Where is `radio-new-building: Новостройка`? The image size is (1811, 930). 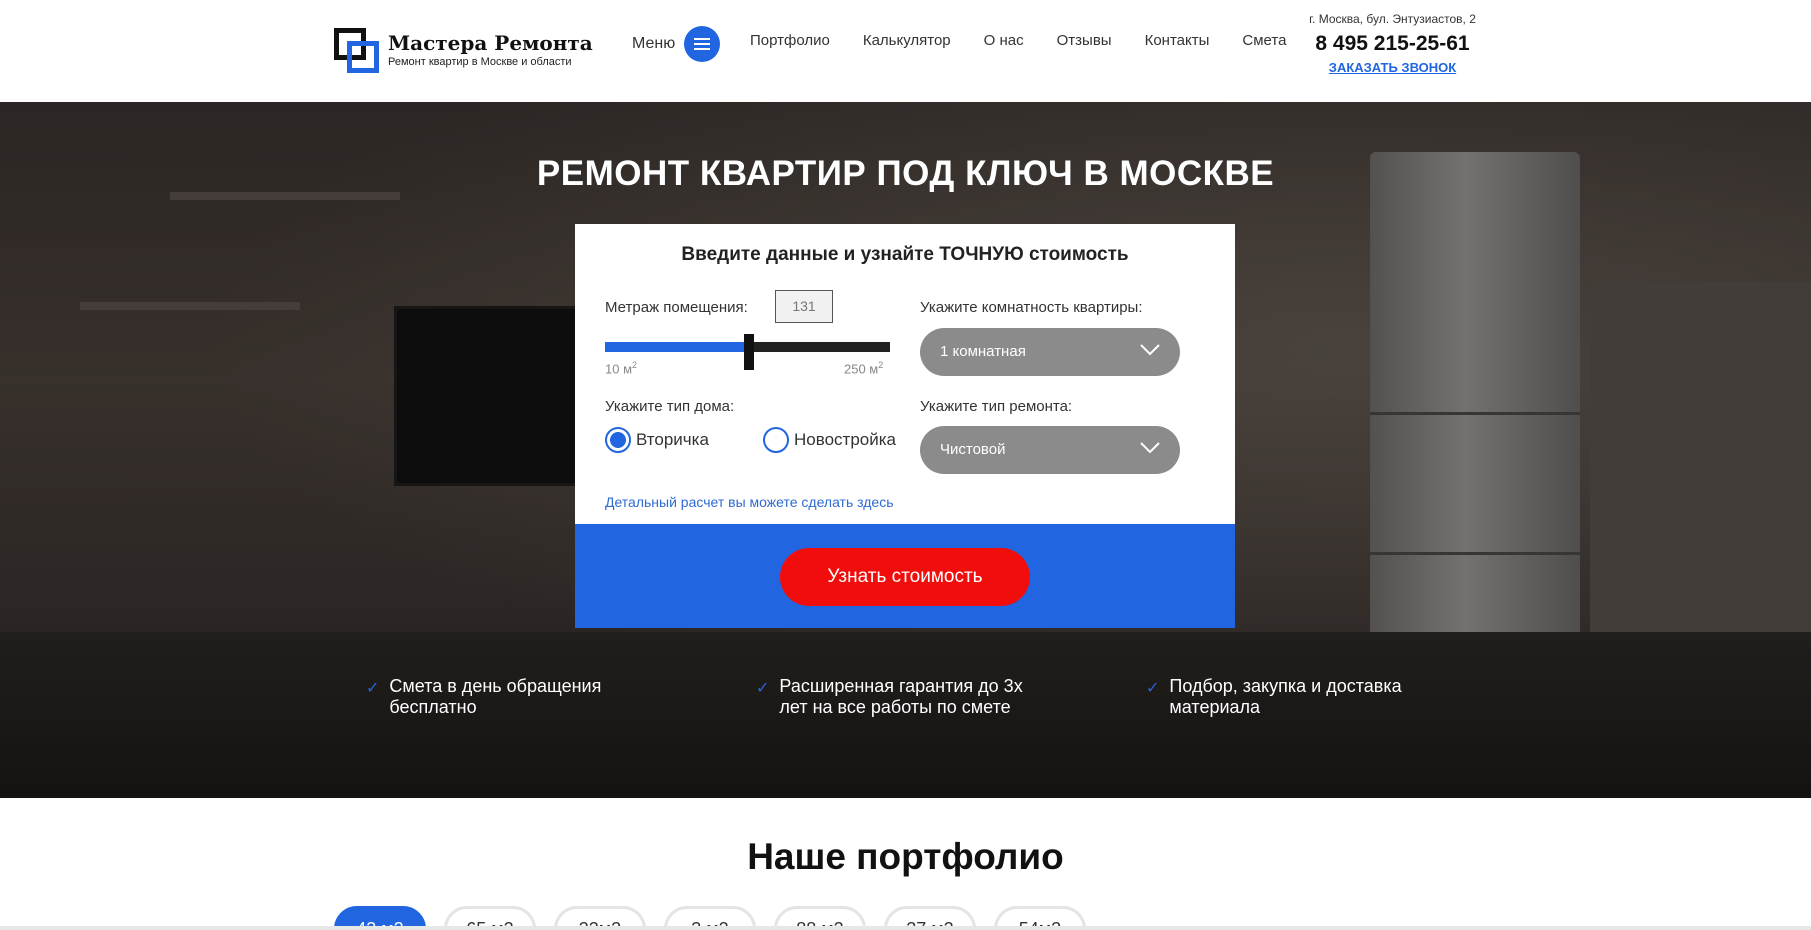 radio-new-building: Новостройка is located at coordinates (829, 440).